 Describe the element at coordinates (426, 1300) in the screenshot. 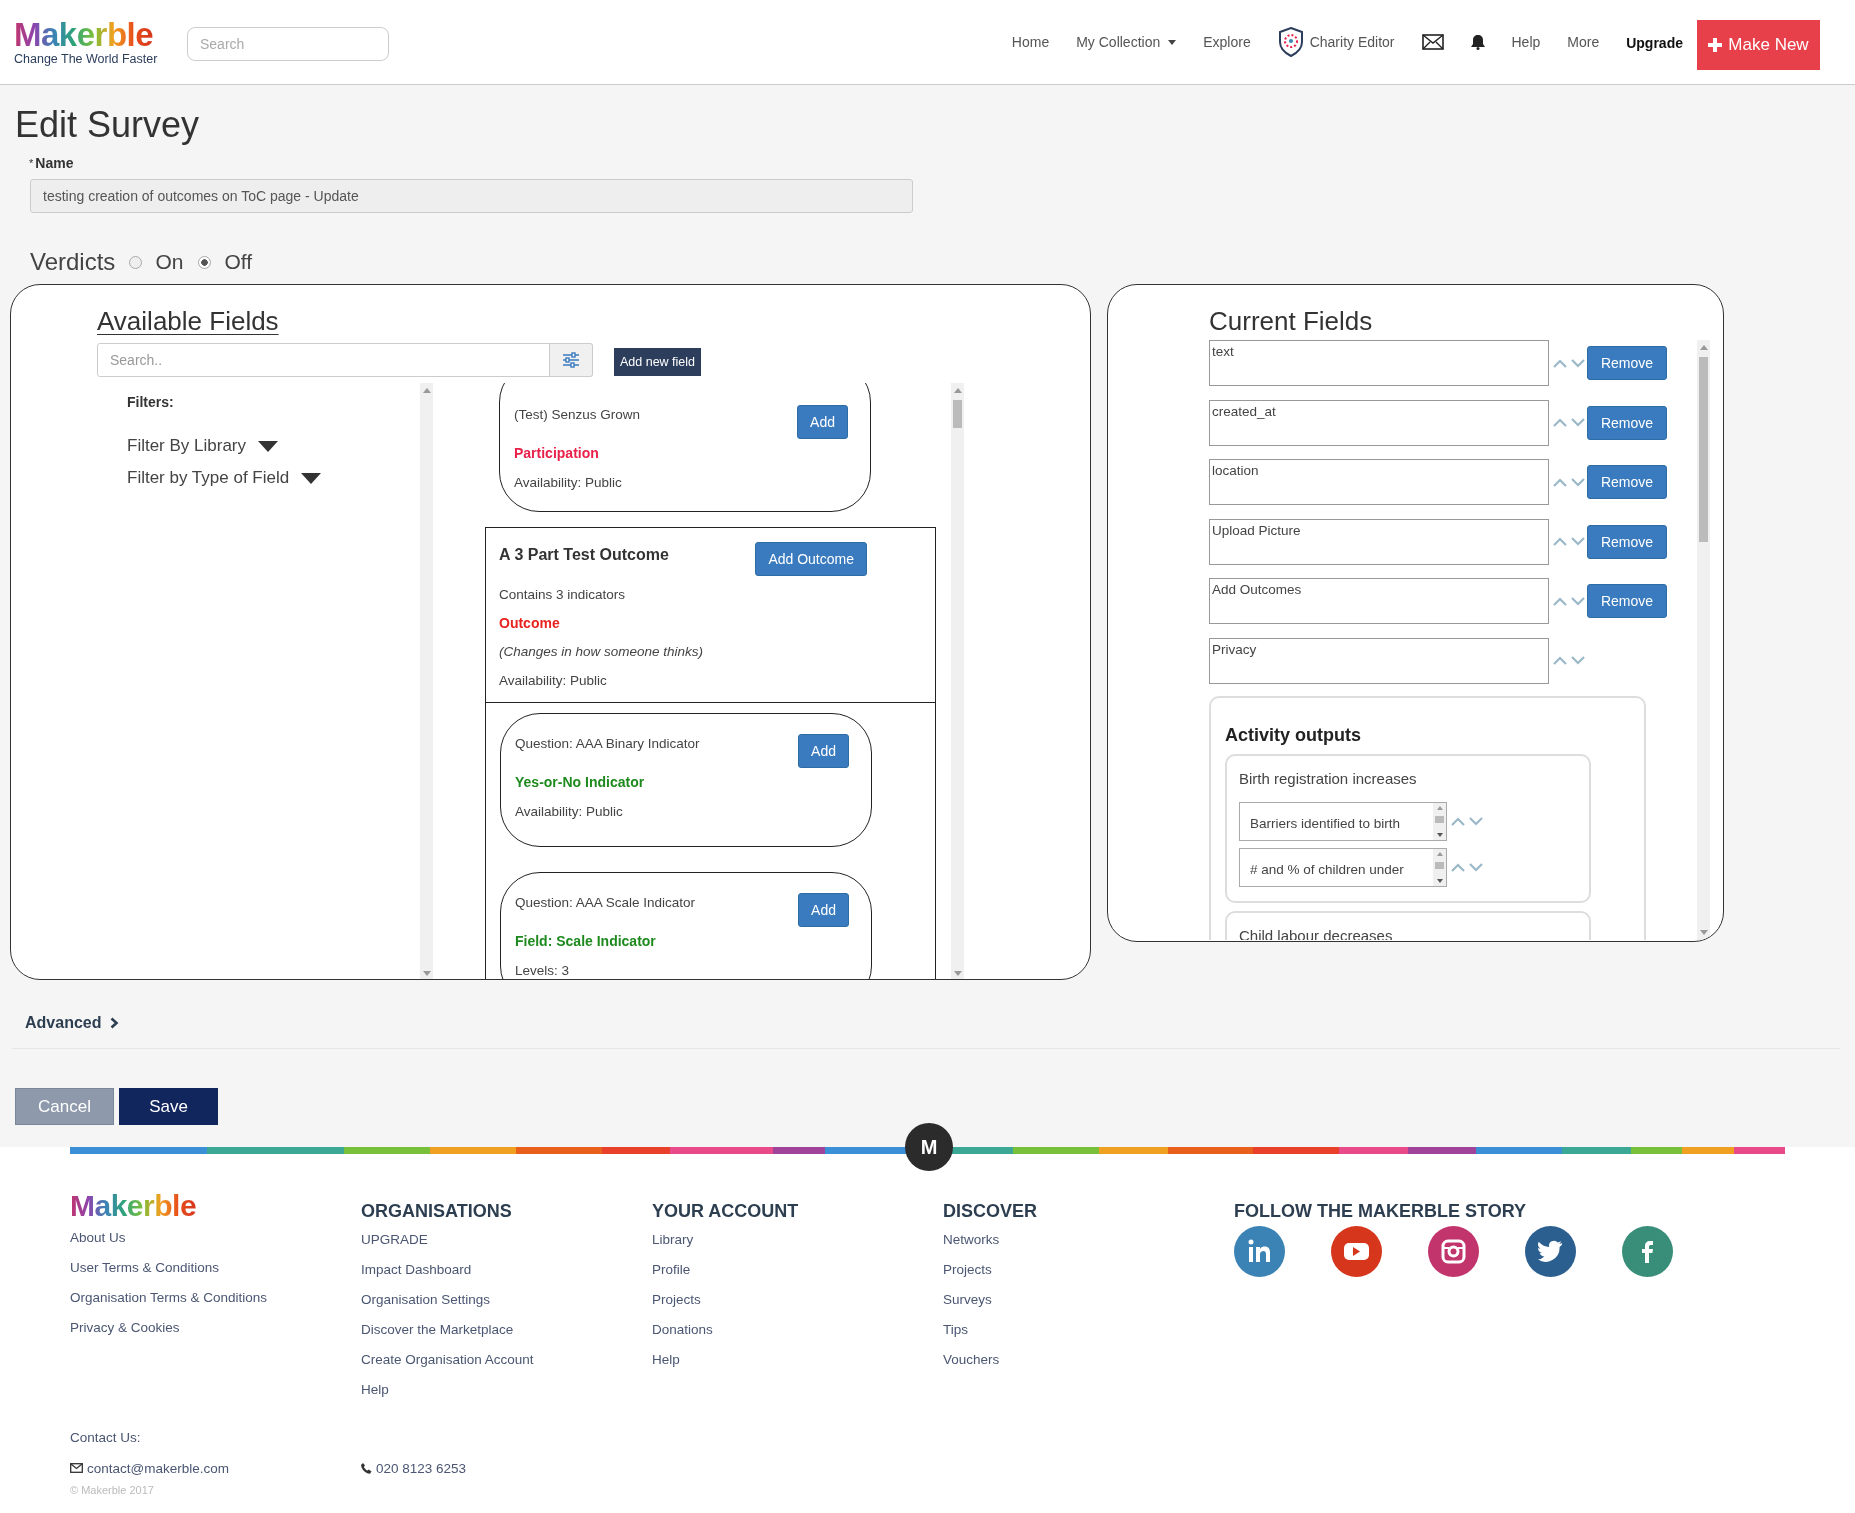

I see `footer-link: Organisation Settings` at that location.